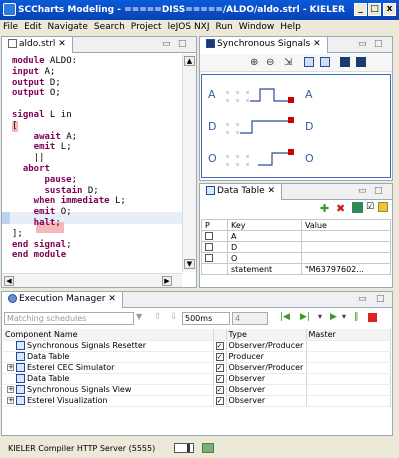 This screenshot has width=399, height=458. I want to click on code-line: sustain D;, so click(96, 191).